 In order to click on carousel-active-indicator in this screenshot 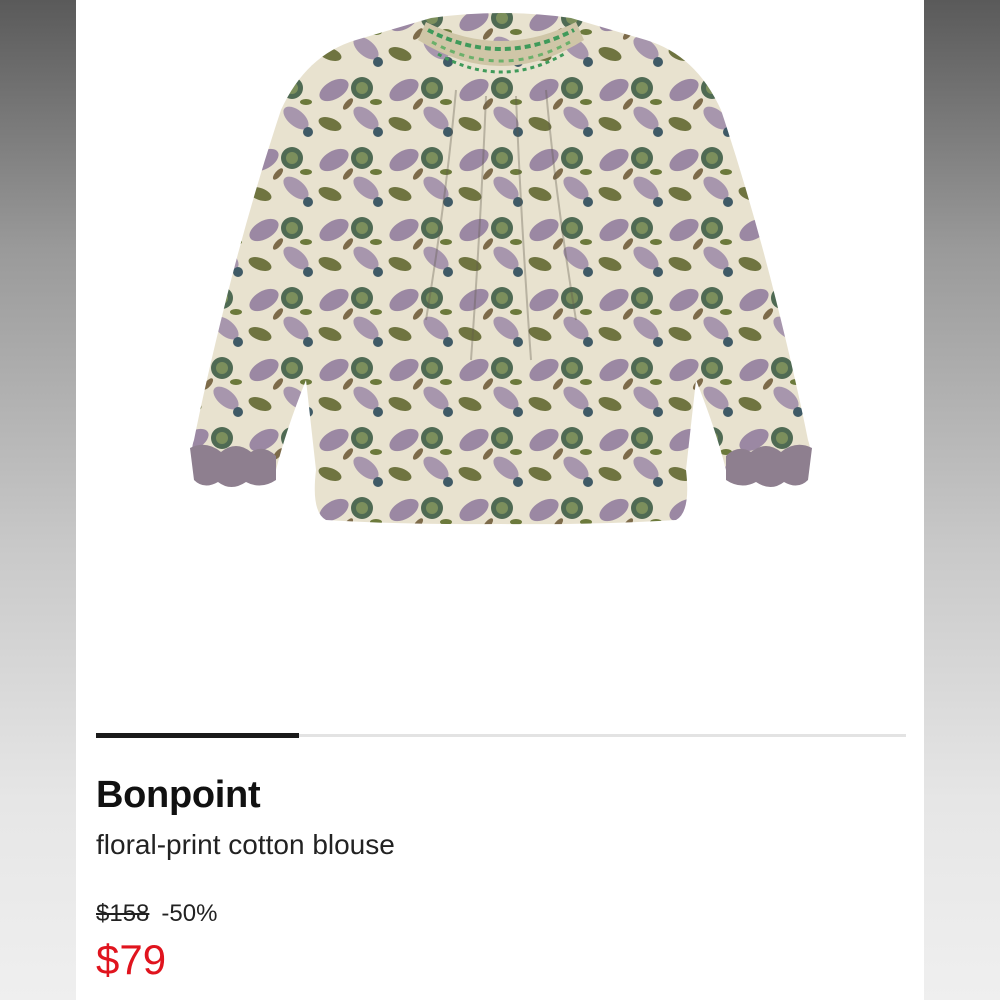, I will do `click(197, 735)`.